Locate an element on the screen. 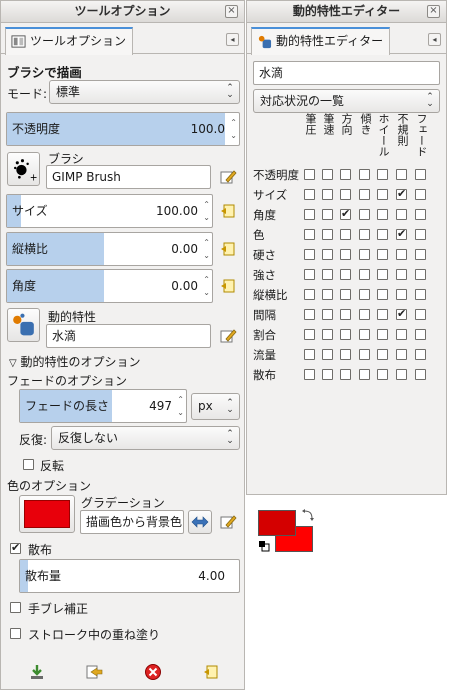 Image resolution: width=450 pixels, height=690 pixels. jitter-checkbox is located at coordinates (15, 607).